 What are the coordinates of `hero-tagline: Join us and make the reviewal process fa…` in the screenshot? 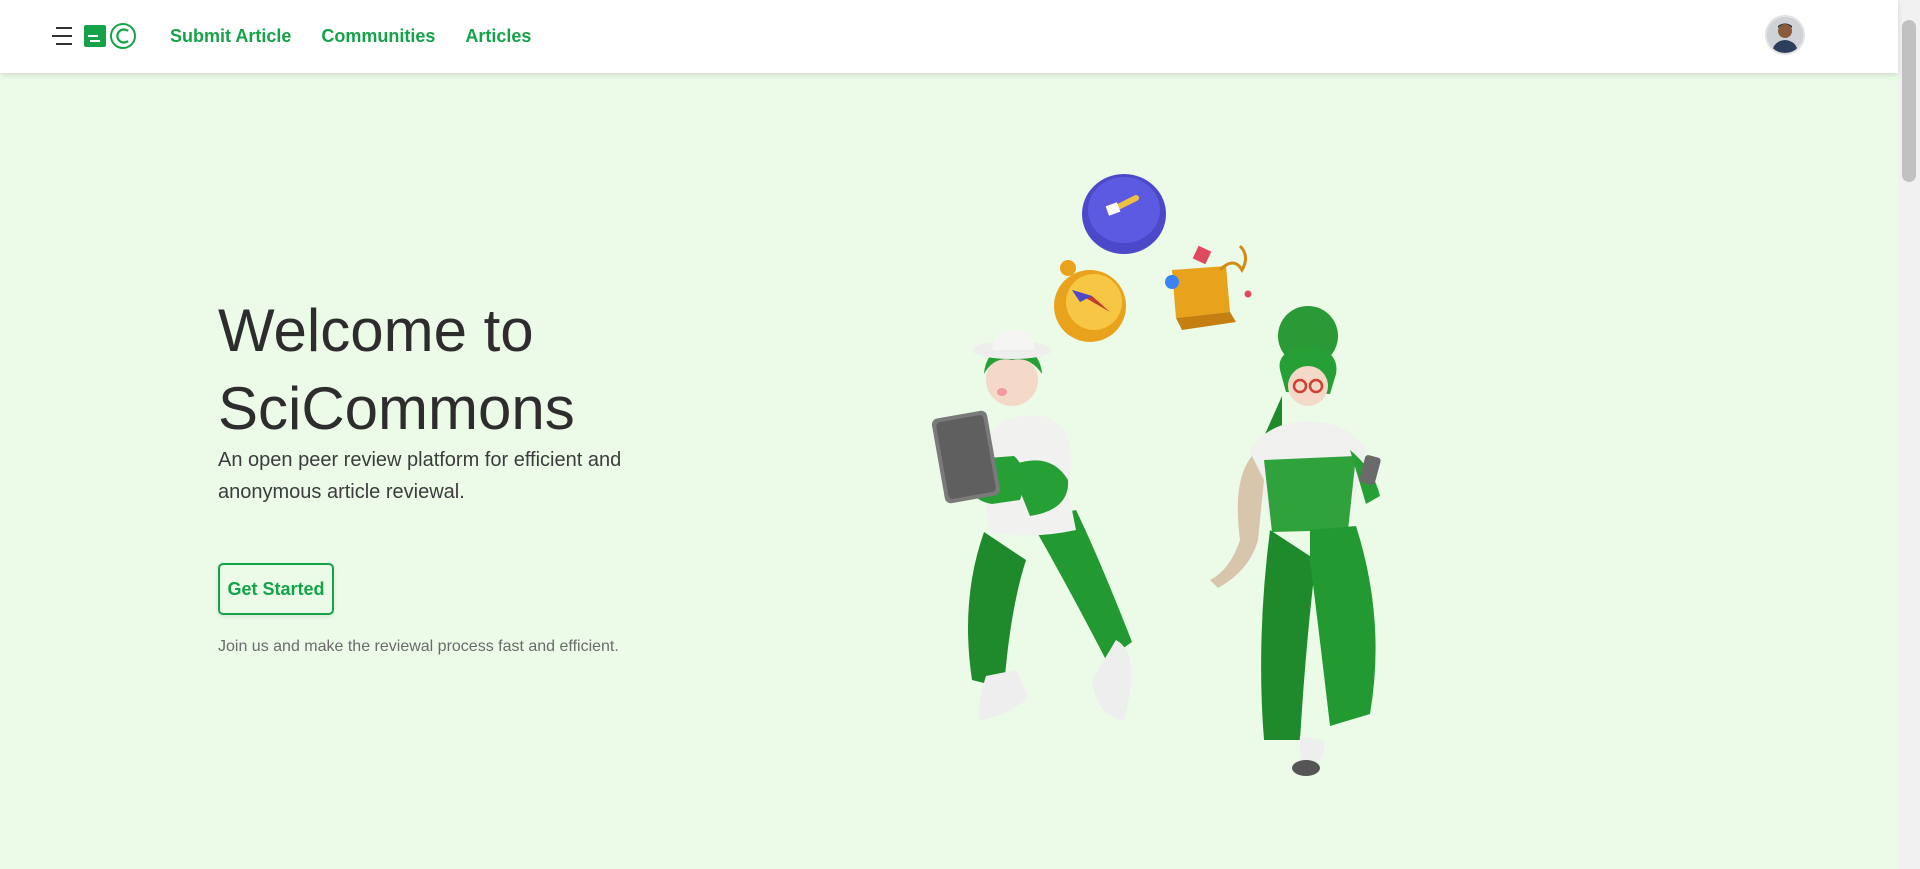 It's located at (418, 646).